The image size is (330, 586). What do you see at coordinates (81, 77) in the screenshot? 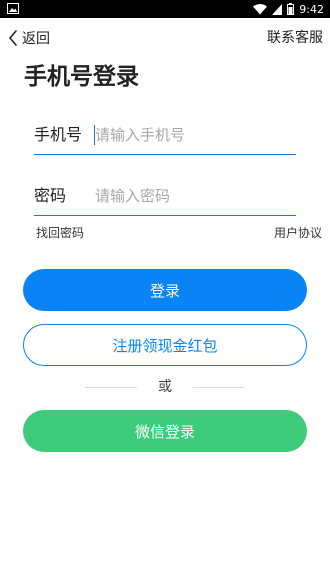
I see `page-title: 手机号登录` at bounding box center [81, 77].